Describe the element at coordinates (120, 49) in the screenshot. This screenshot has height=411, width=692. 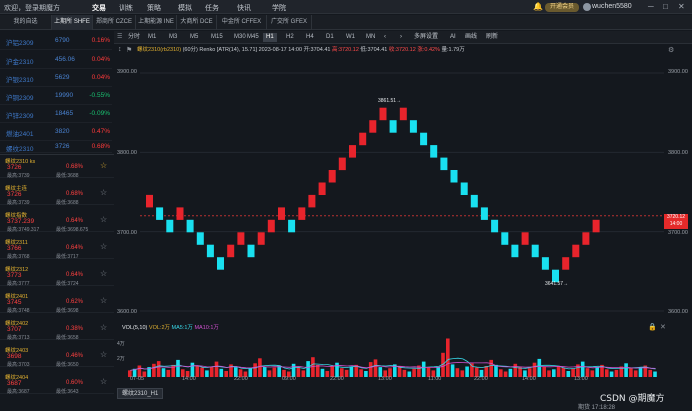
I see `arrow-icon: ↕` at that location.